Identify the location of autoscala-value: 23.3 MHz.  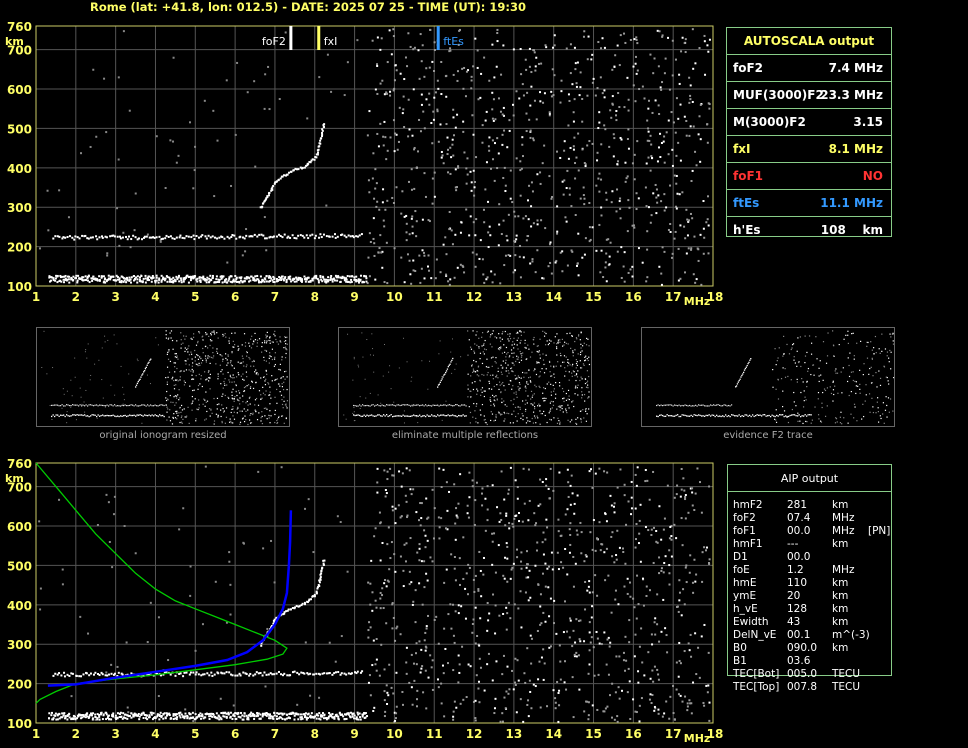
(851, 95).